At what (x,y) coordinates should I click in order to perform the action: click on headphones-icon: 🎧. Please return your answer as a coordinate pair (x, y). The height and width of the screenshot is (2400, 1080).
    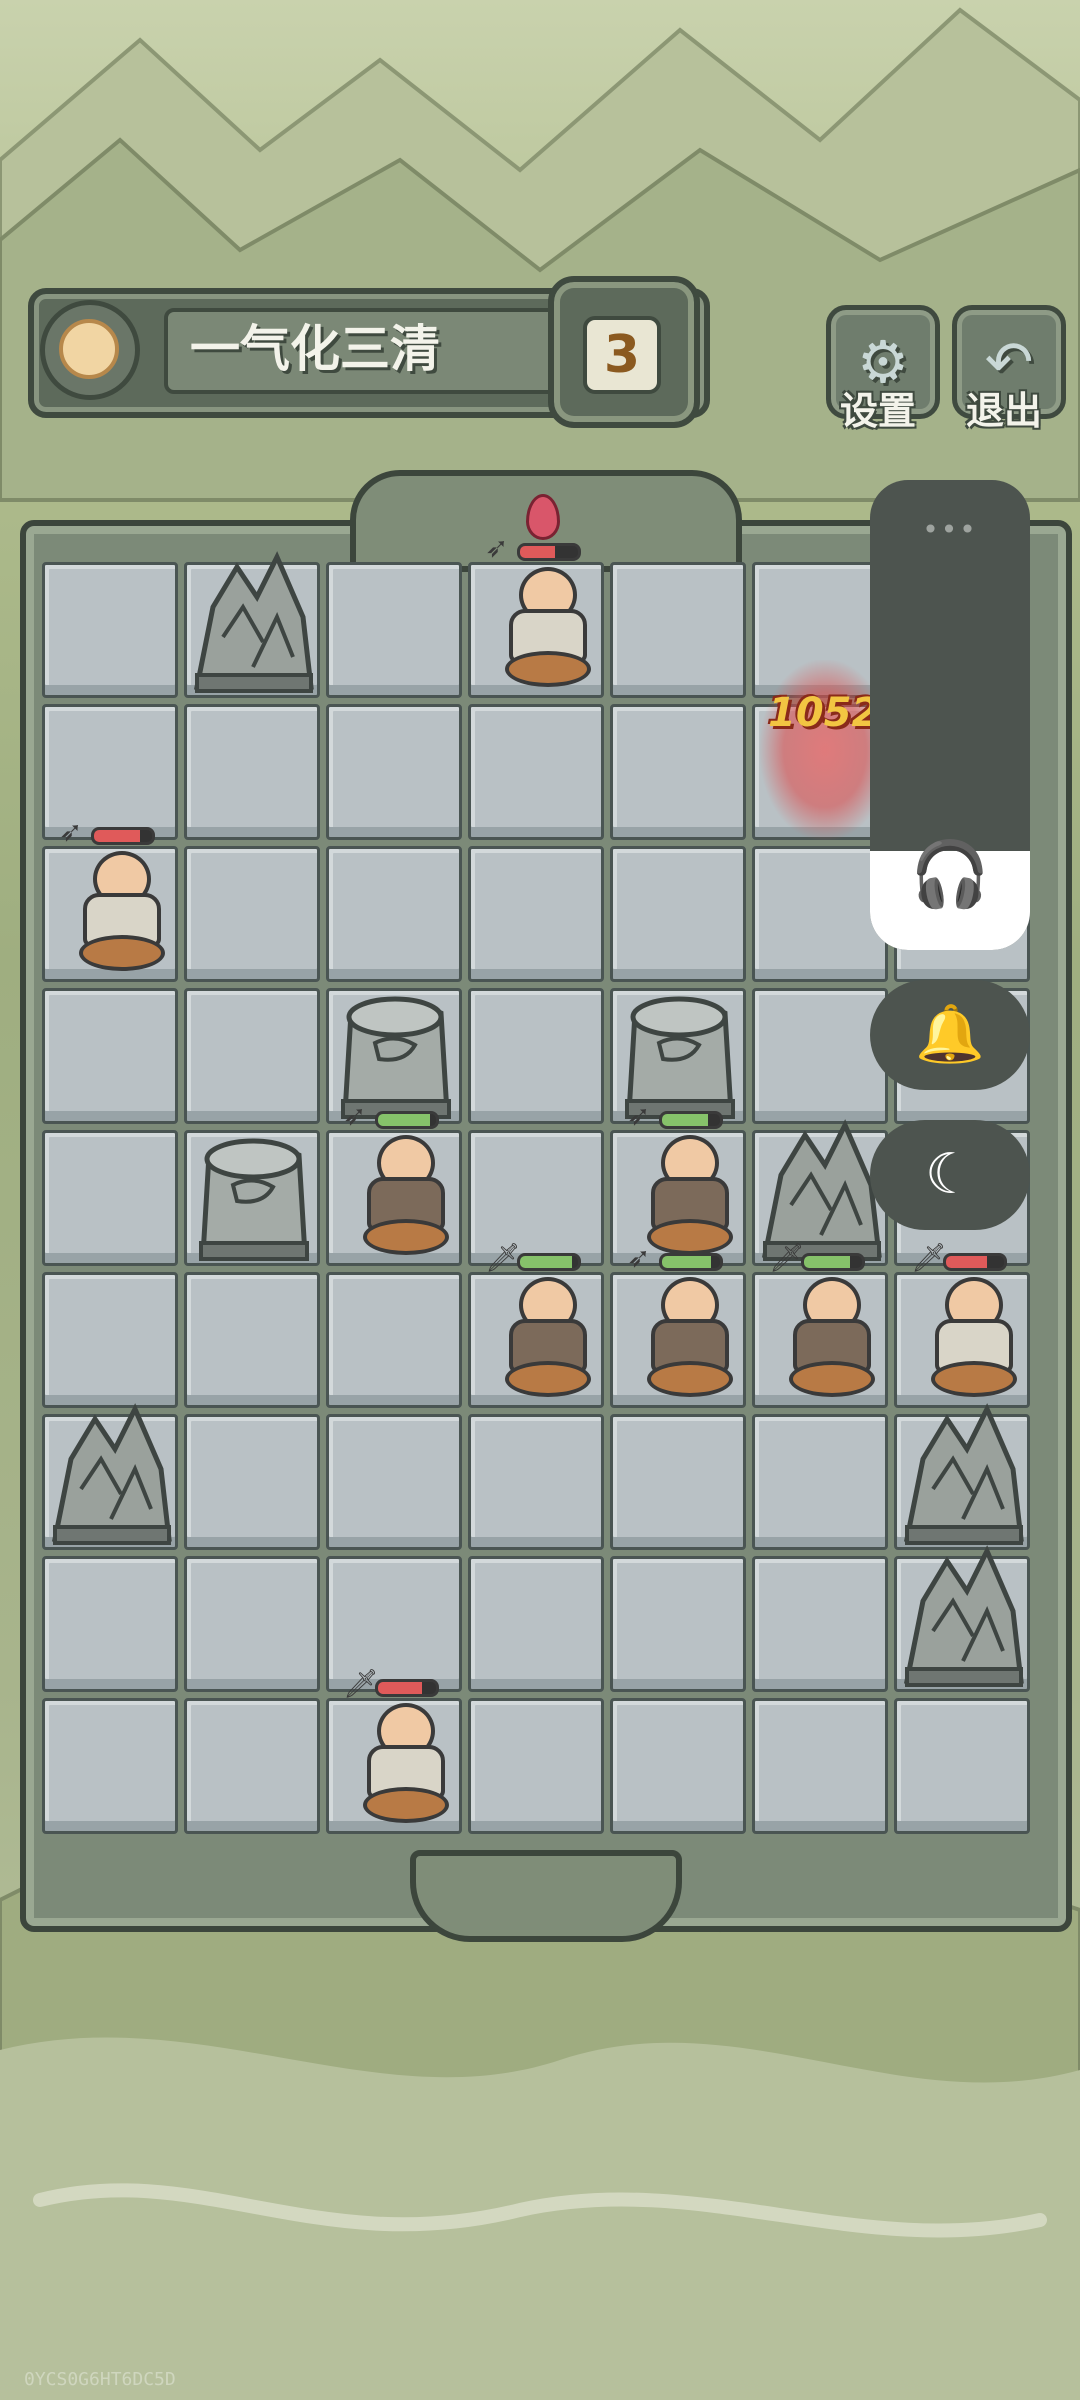
    Looking at the image, I should click on (950, 875).